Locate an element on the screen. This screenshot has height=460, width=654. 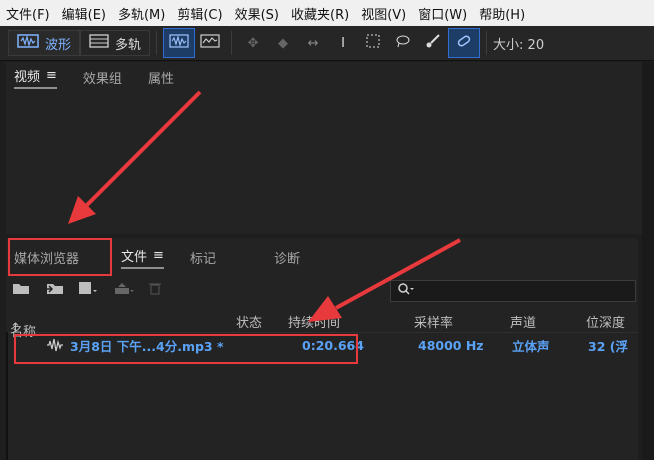
waveform-mode-button: 波形 is located at coordinates (44, 43).